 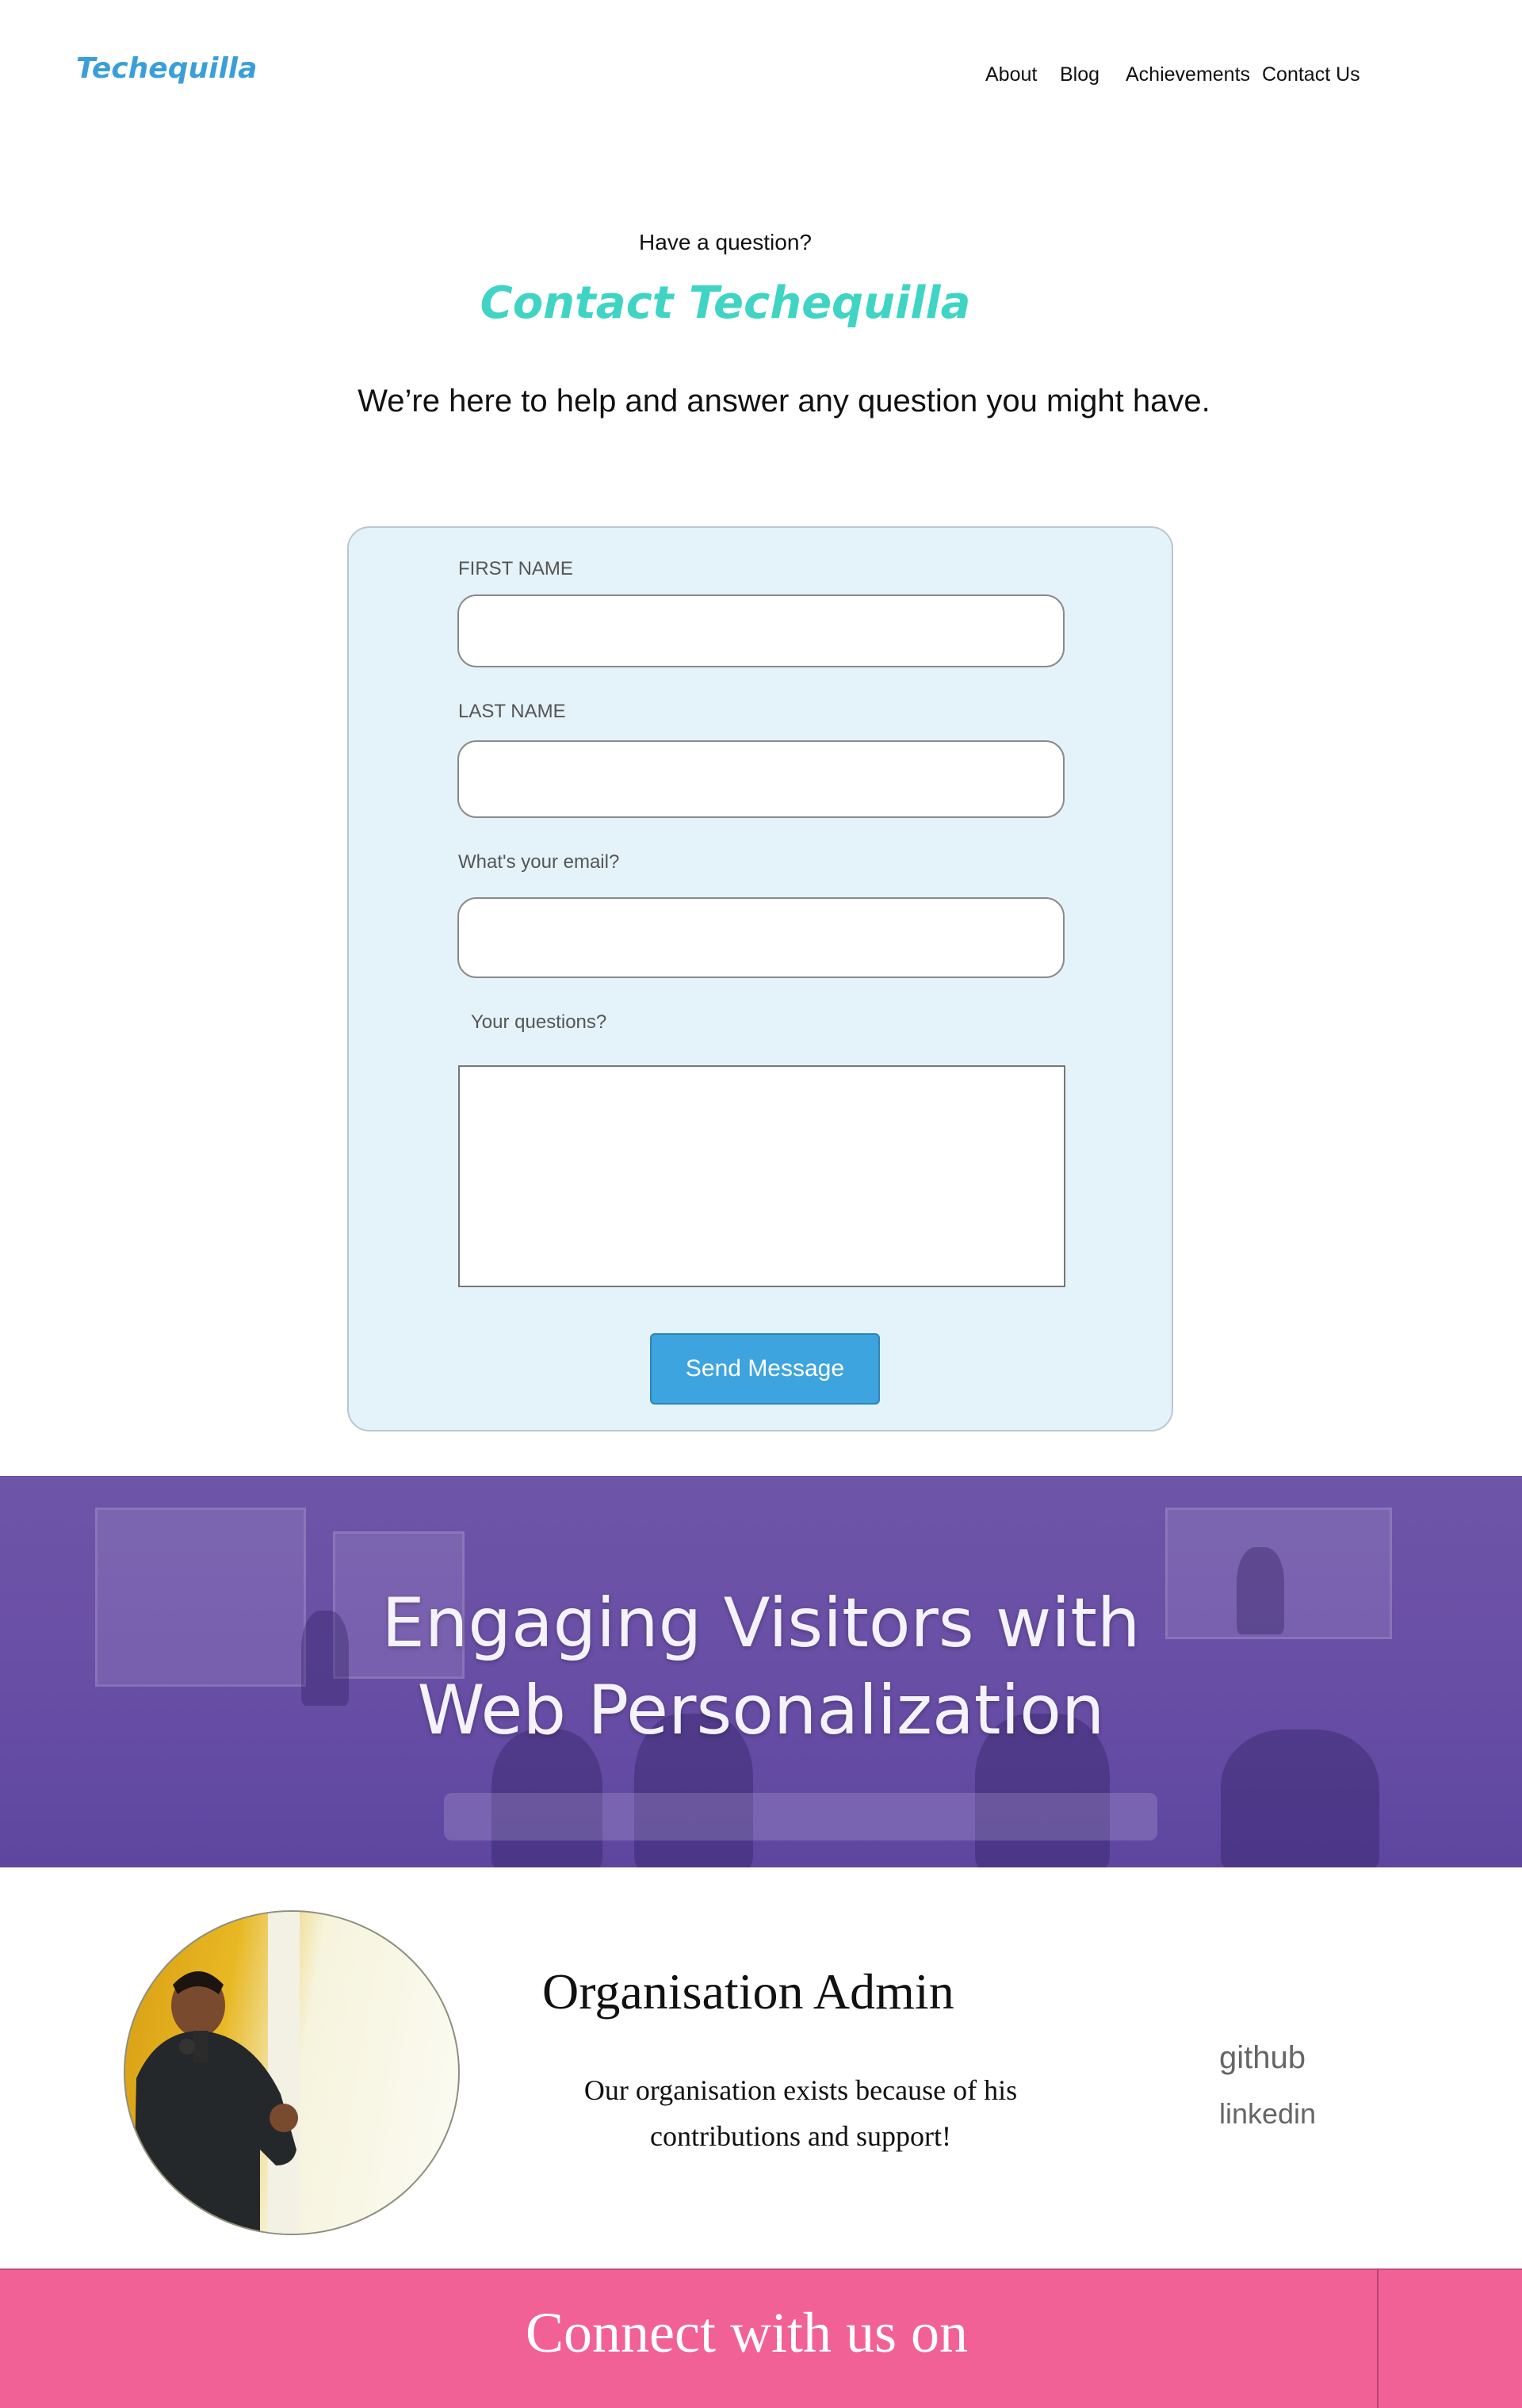 I want to click on nav-achievements: Achievements, so click(x=1188, y=74).